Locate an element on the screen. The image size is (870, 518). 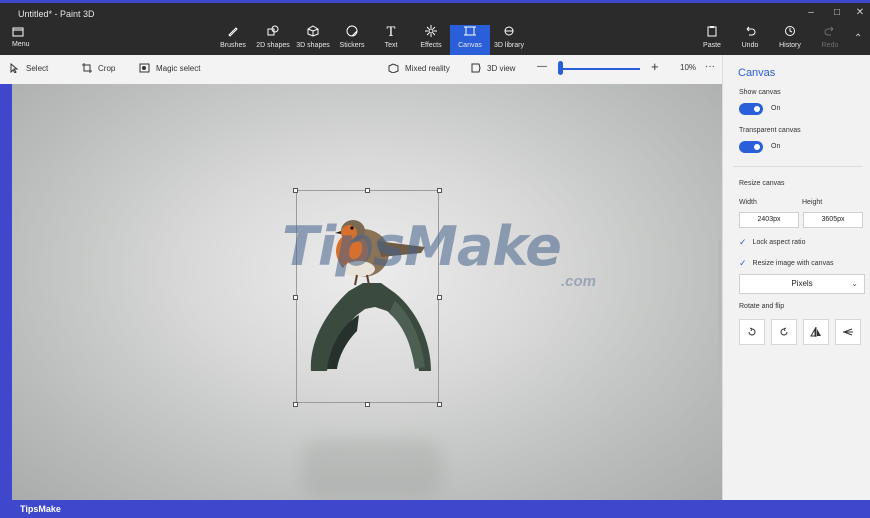
close-button: ✕ is located at coordinates (857, 12).